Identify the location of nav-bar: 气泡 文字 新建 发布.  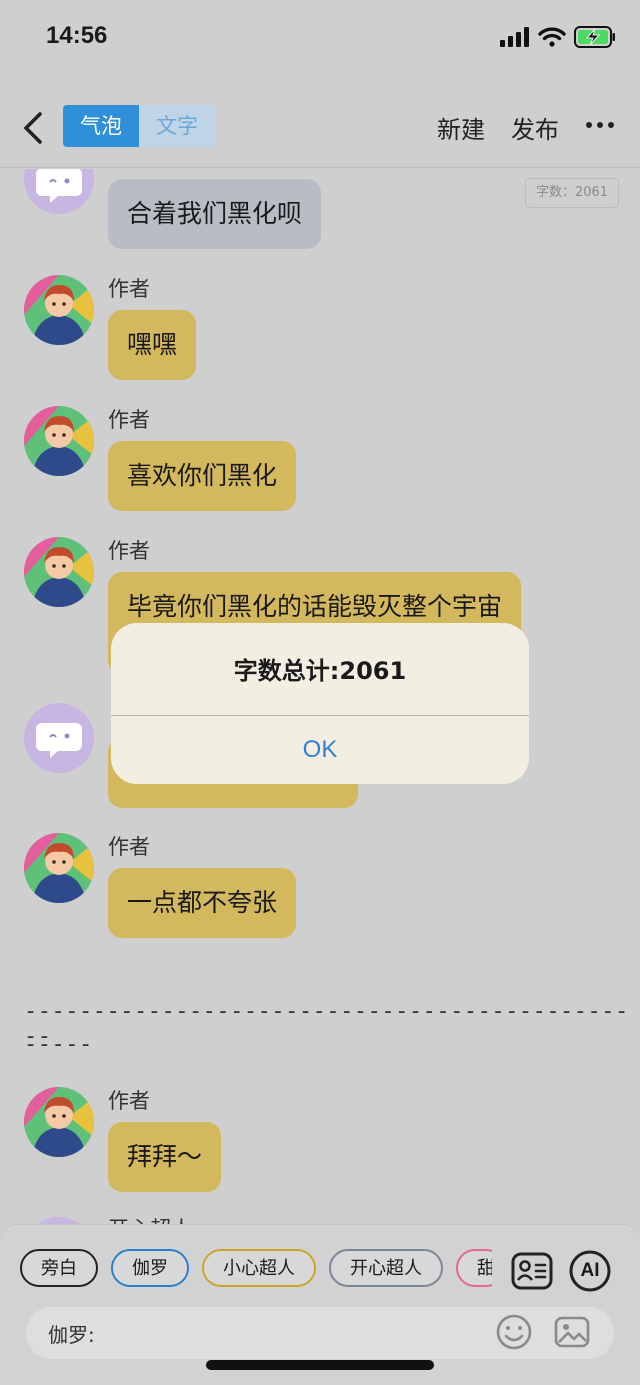
(320, 127).